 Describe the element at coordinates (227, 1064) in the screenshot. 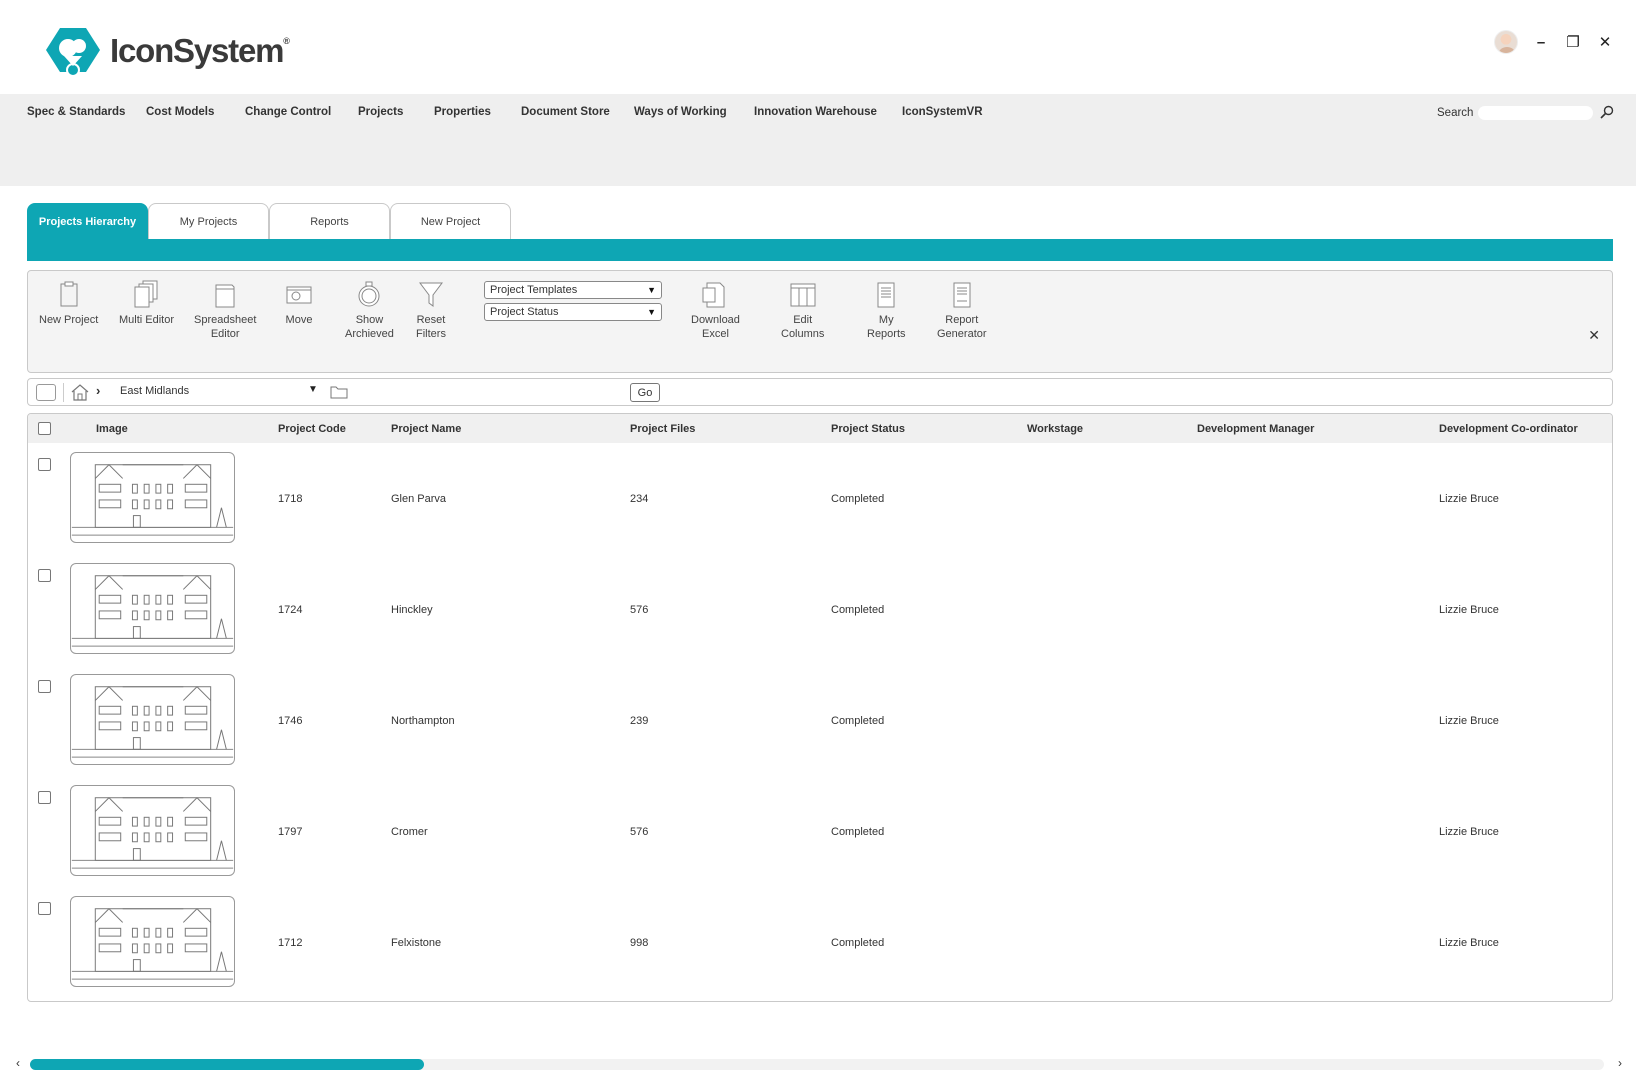

I see `scroll-thumb` at that location.